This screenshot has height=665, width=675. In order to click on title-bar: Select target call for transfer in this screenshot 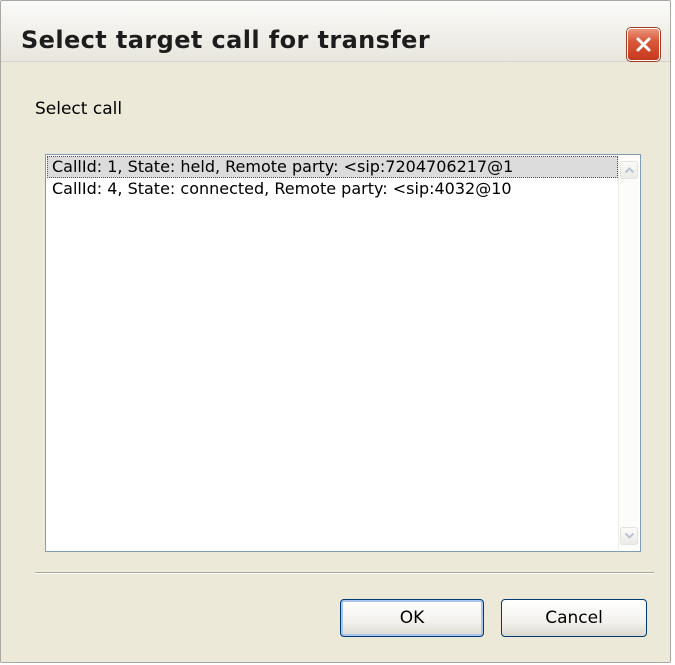, I will do `click(335, 31)`.